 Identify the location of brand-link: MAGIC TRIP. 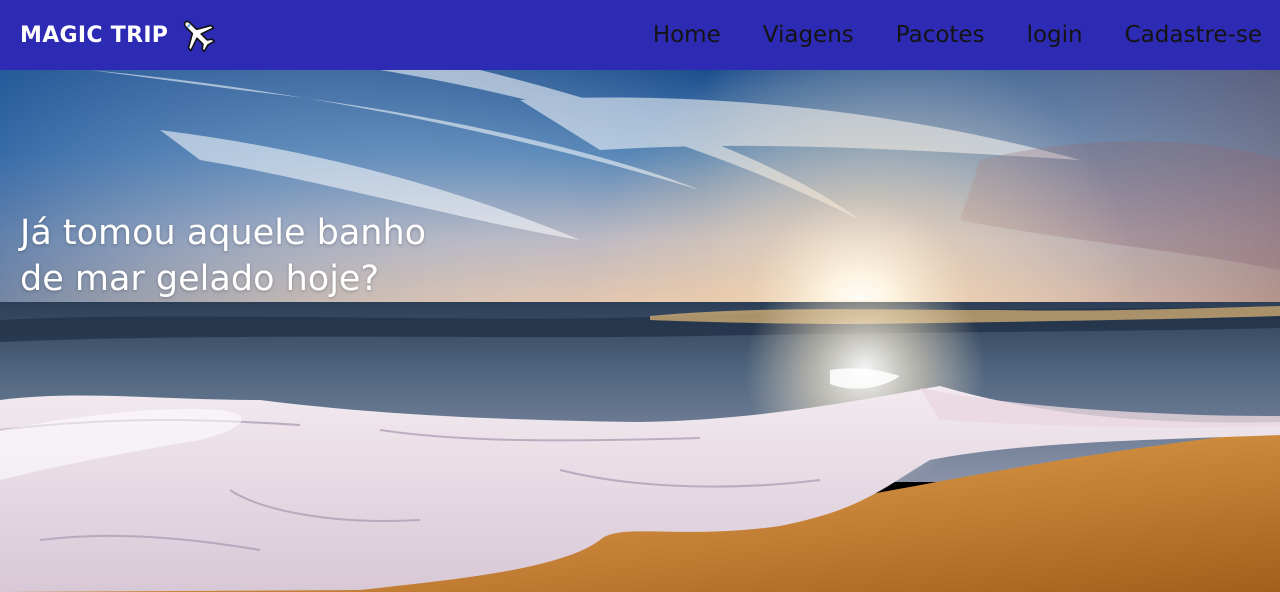
(119, 35).